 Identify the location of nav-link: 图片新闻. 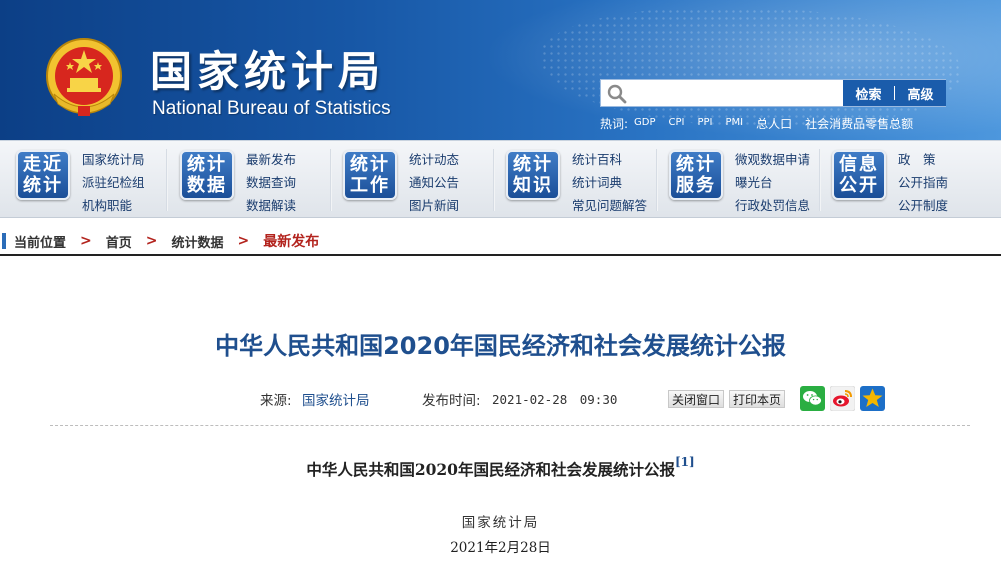
(434, 205).